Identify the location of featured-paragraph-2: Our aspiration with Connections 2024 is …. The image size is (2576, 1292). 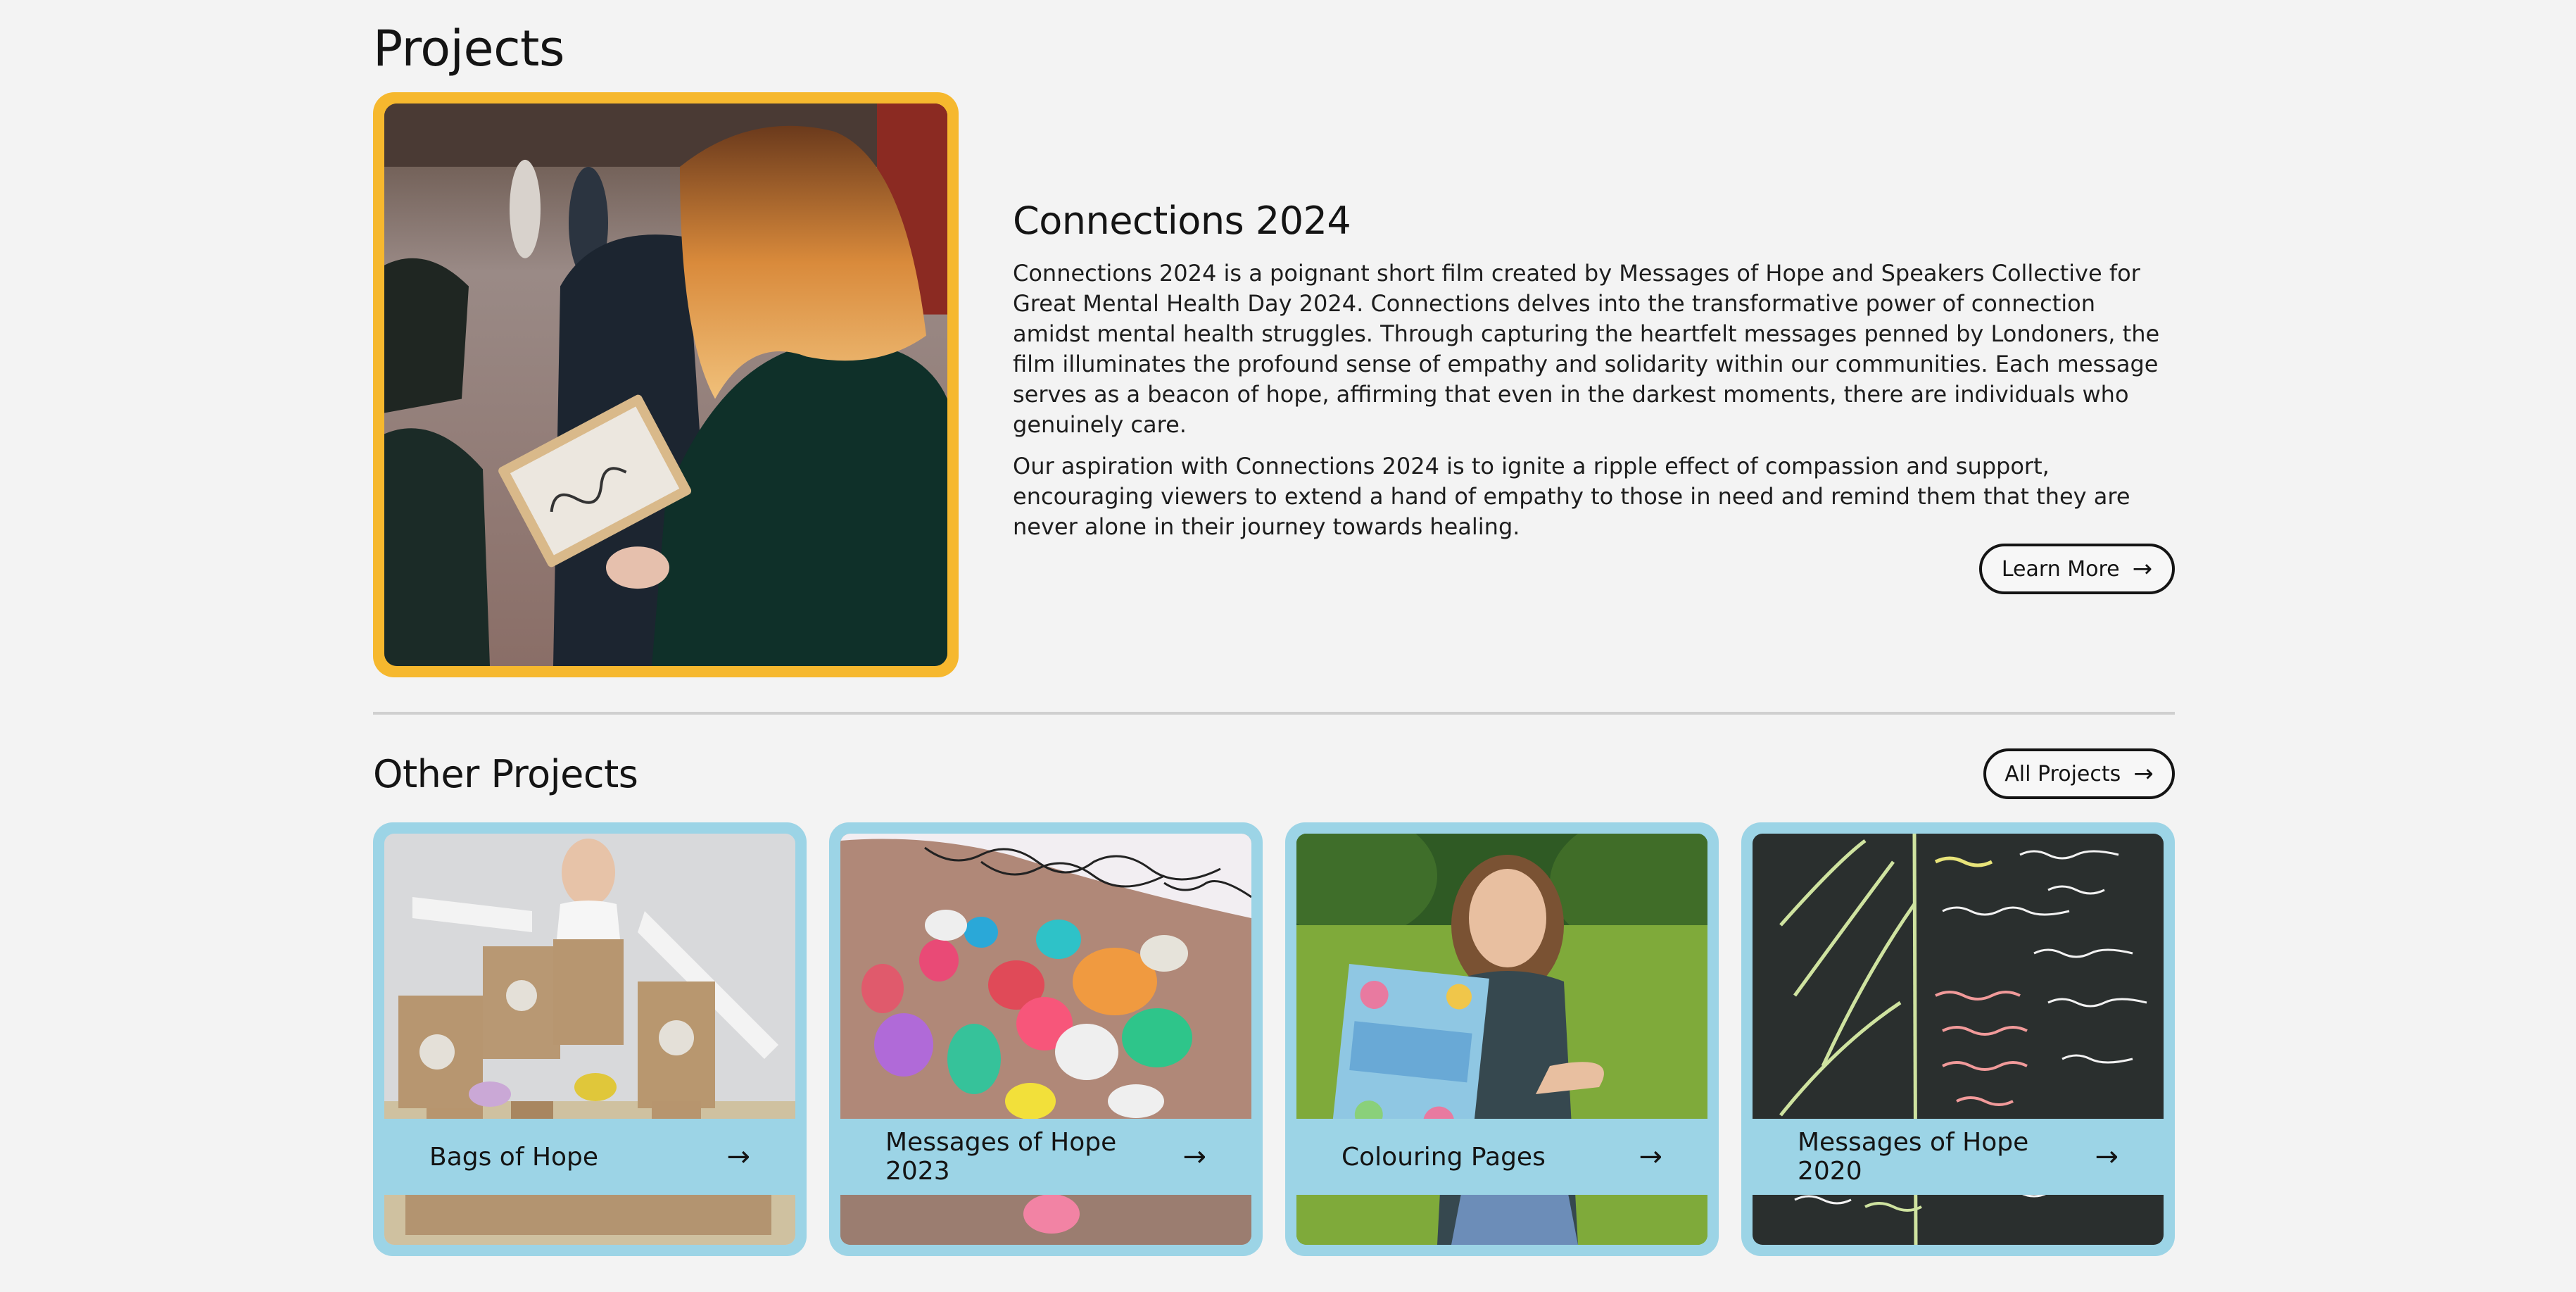
(1571, 496).